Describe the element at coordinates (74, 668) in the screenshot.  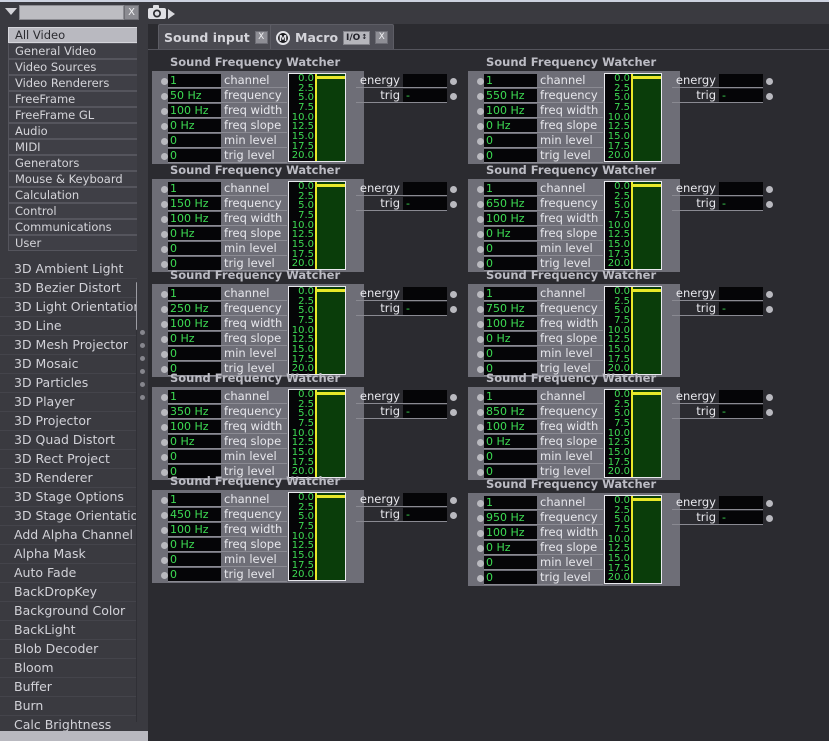
I see `list-item: Bloom` at that location.